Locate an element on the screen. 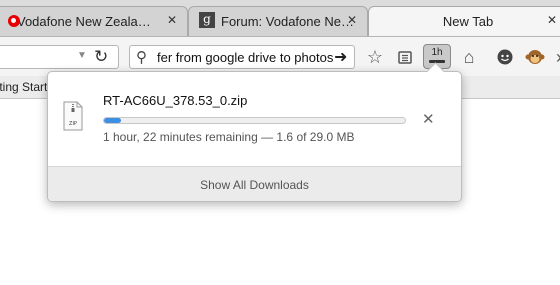 This screenshot has width=560, height=285. show-all-downloads-label: Show All Downloads is located at coordinates (254, 185).